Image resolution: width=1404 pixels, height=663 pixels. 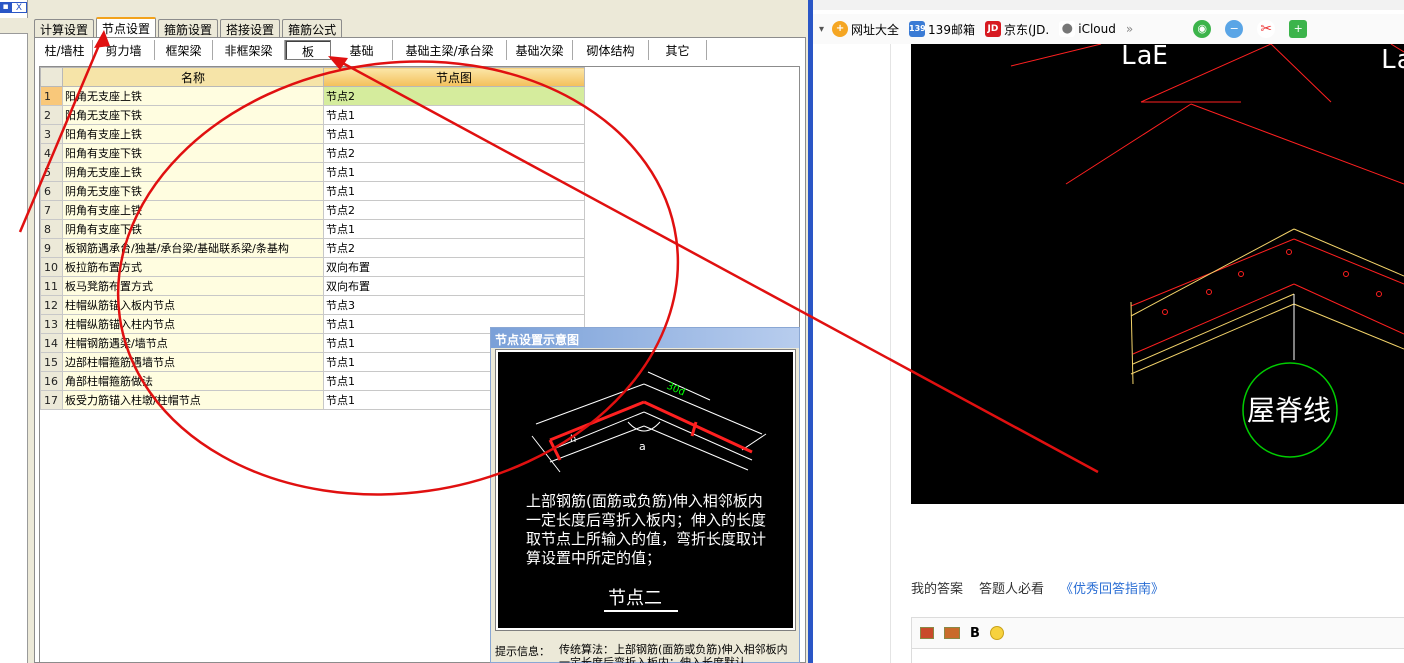 What do you see at coordinates (1298, 29) in the screenshot?
I see `extension-icon: +` at bounding box center [1298, 29].